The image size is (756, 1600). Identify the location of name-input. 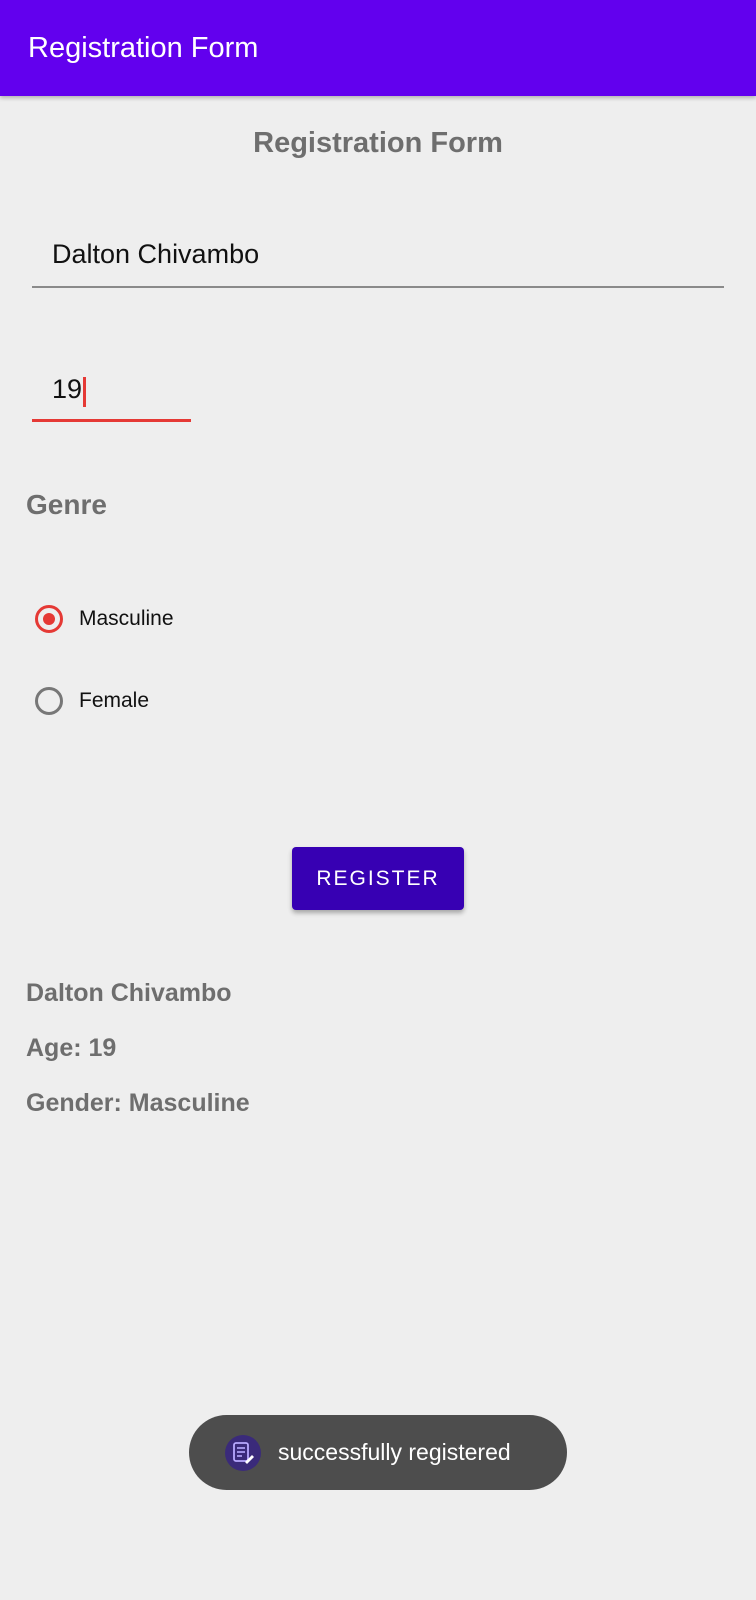
(378, 254).